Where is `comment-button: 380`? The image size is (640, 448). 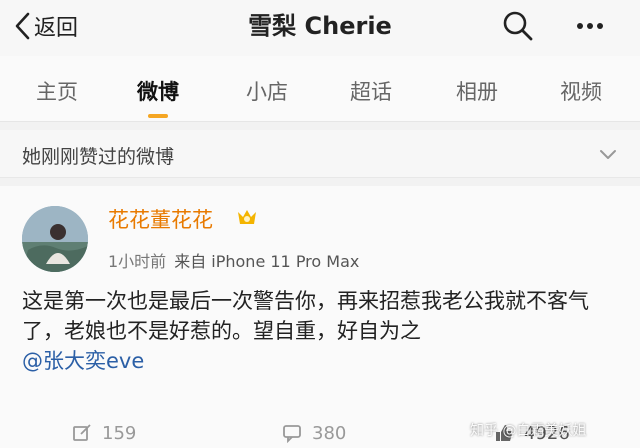
comment-button: 380 is located at coordinates (314, 433).